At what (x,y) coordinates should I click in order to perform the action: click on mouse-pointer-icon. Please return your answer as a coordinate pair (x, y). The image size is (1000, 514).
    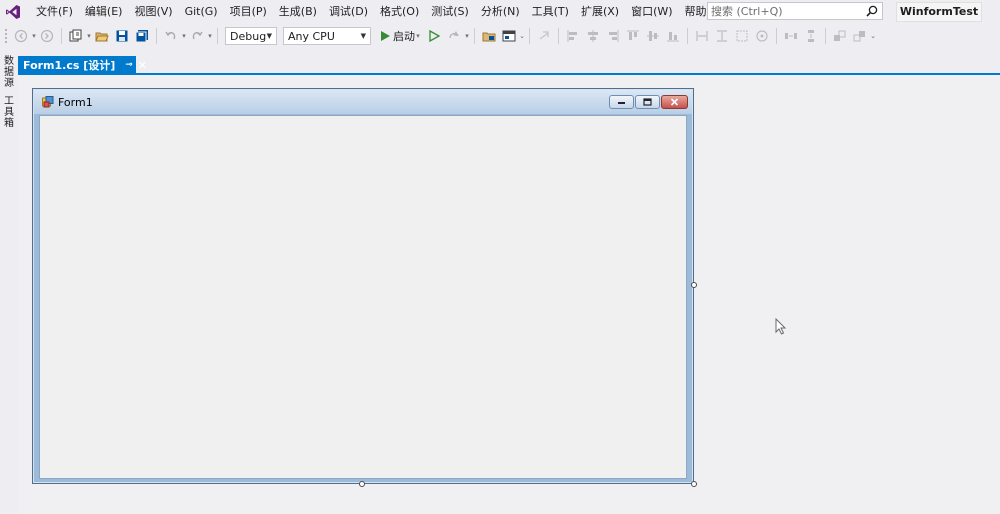
    Looking at the image, I should click on (781, 327).